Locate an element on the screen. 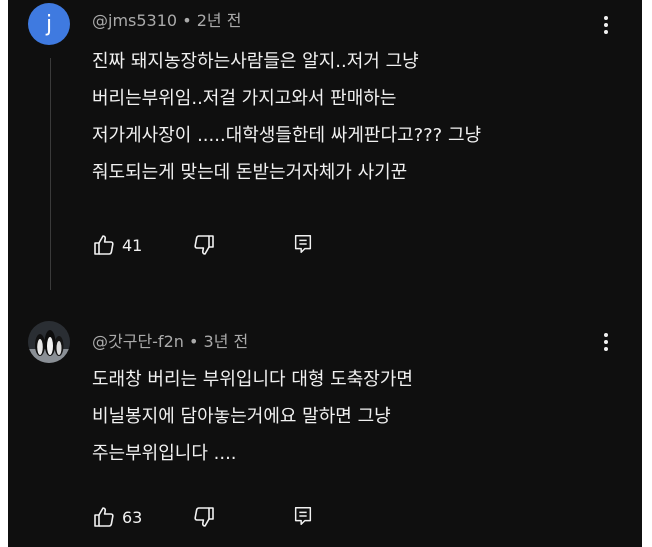 This screenshot has width=652, height=547. avatar: j is located at coordinates (49, 24).